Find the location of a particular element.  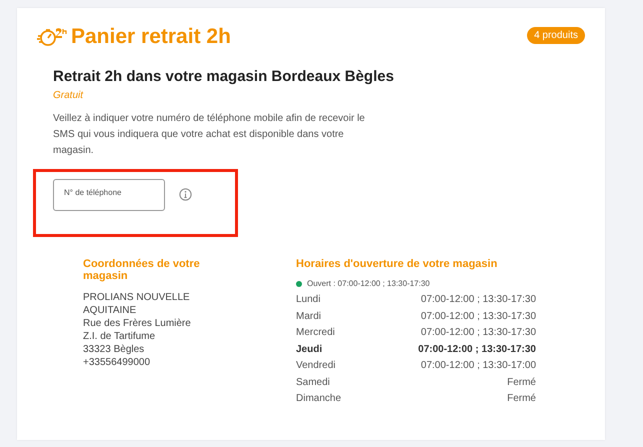

notice-text: Veillez à indiquer votre numéro de téléphone mobile afin de recevoir le SMS qui vous indiquera que votre achat est disponible dans votre magasin. is located at coordinates (209, 135).